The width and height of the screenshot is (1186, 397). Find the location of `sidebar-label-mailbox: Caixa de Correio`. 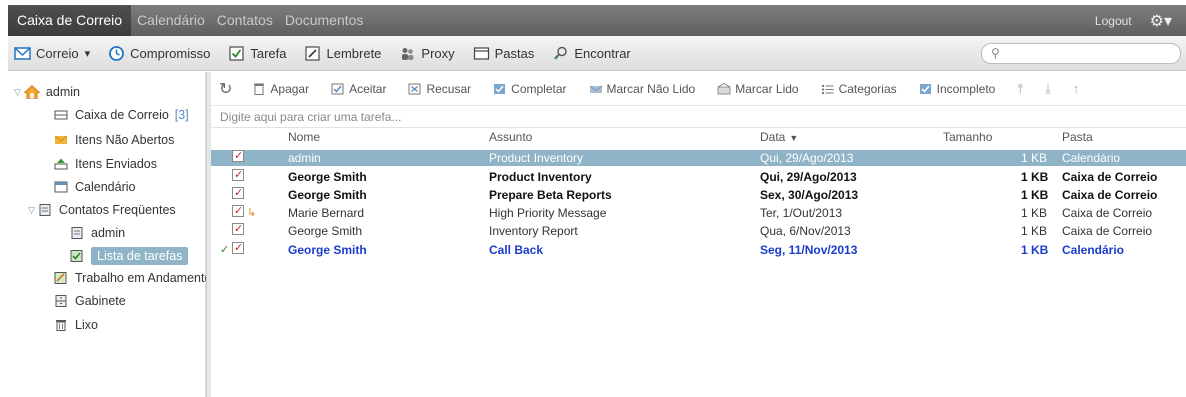

sidebar-label-mailbox: Caixa de Correio is located at coordinates (122, 115).